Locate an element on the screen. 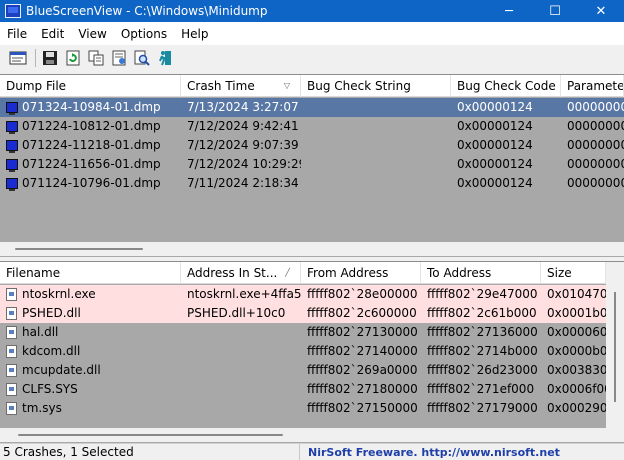 The width and height of the screenshot is (624, 460). driver-filename: PSHED.dll is located at coordinates (51, 313).